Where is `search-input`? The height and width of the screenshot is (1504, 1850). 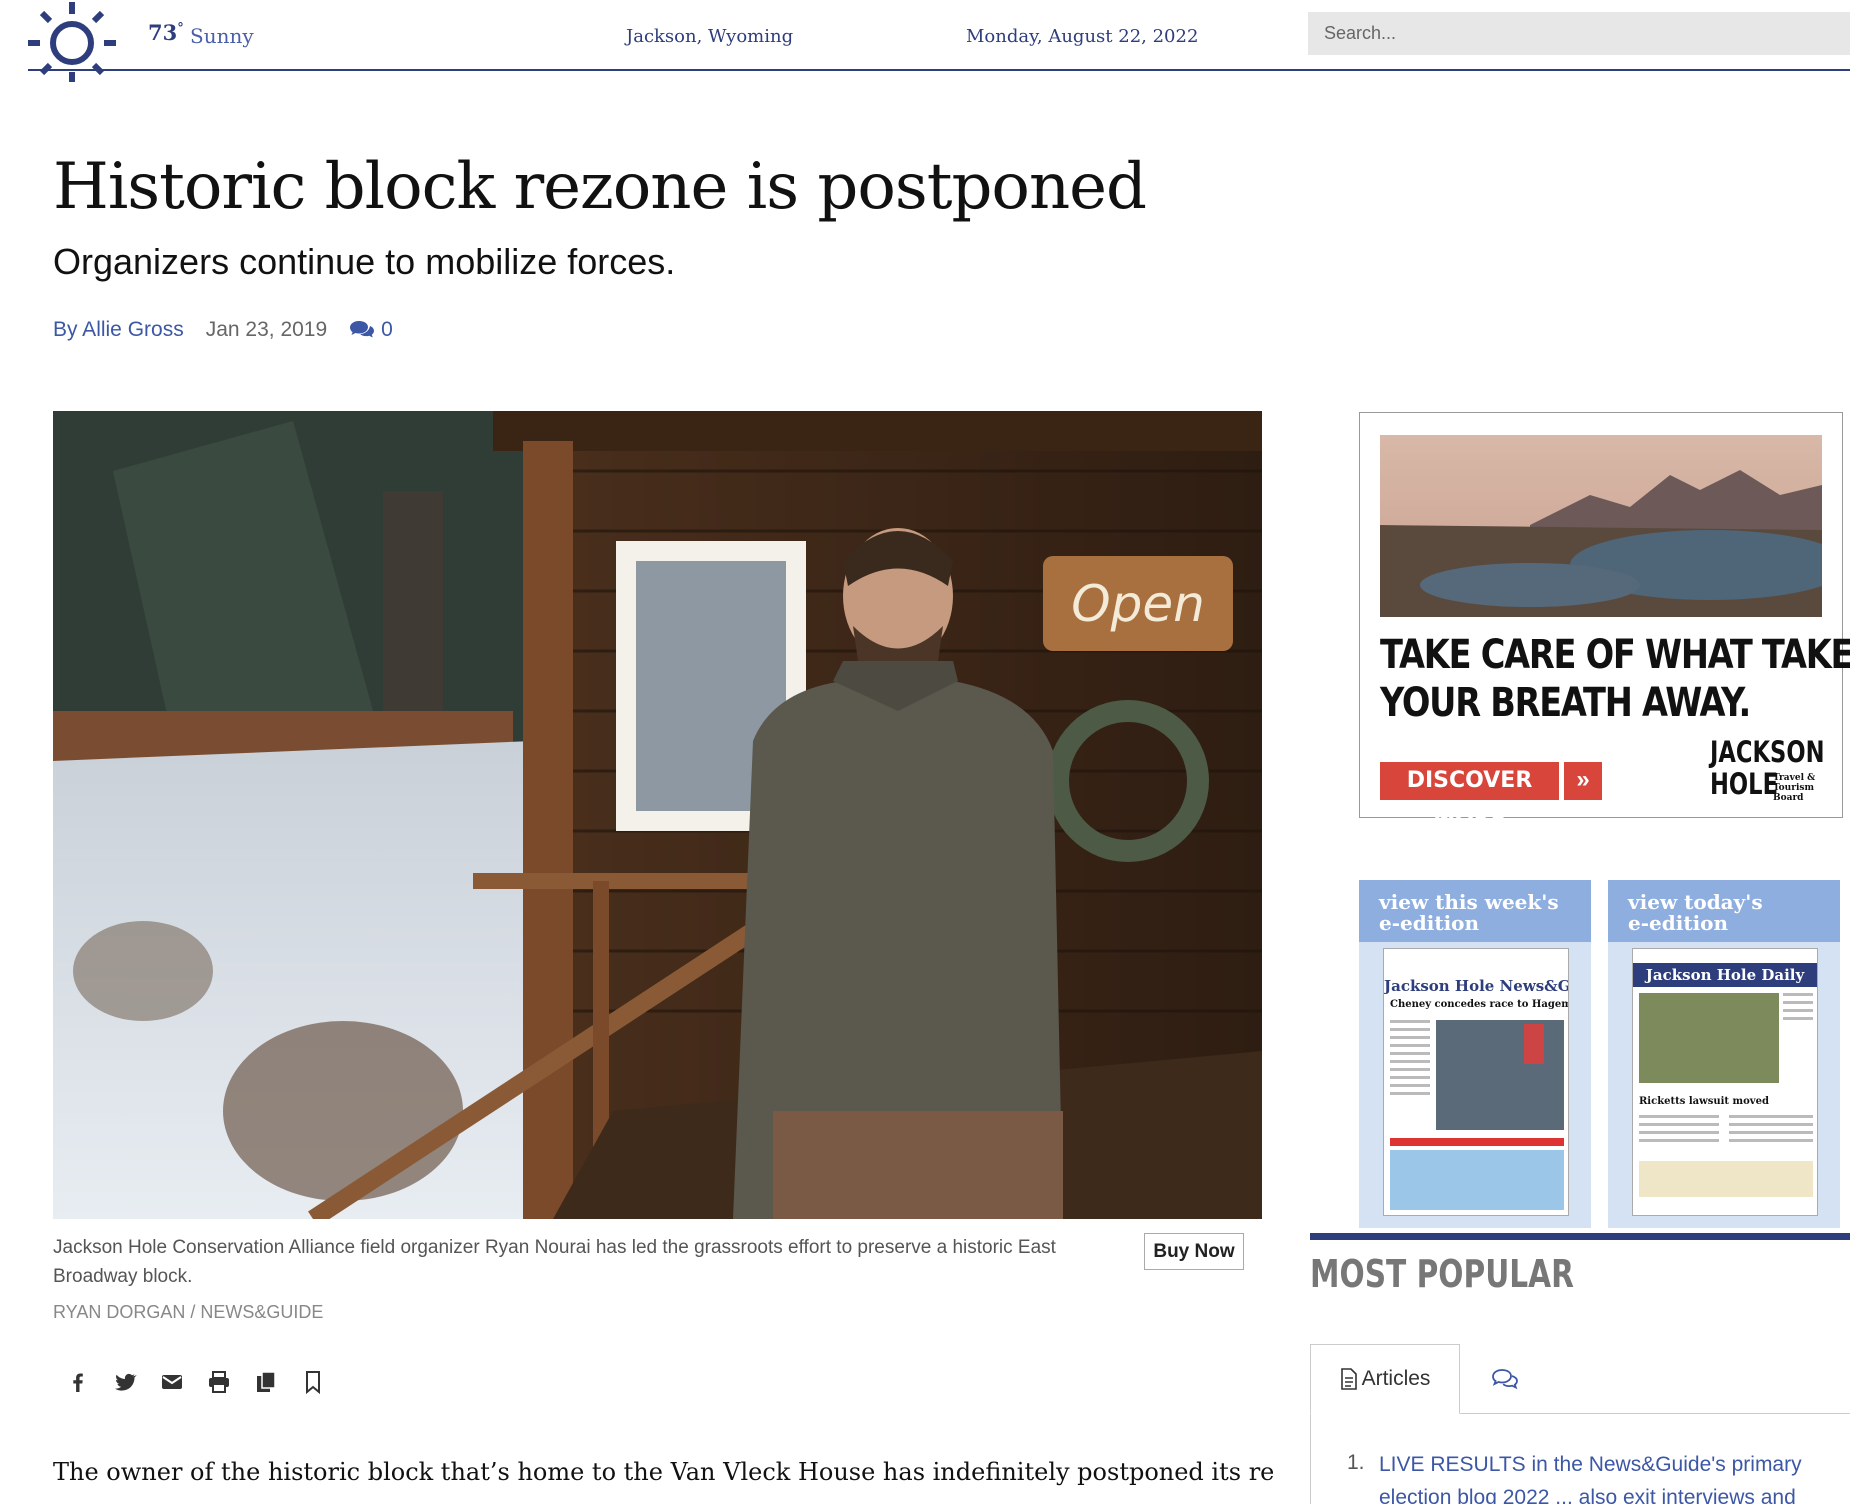
search-input is located at coordinates (1579, 33).